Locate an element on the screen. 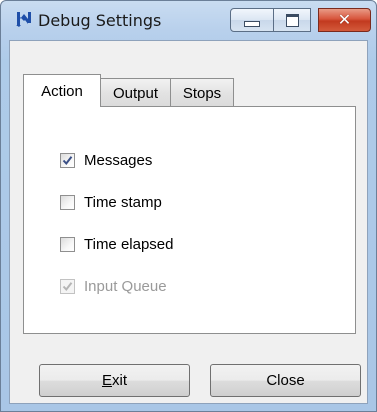 The image size is (377, 412). messages-option: Messages is located at coordinates (106, 160).